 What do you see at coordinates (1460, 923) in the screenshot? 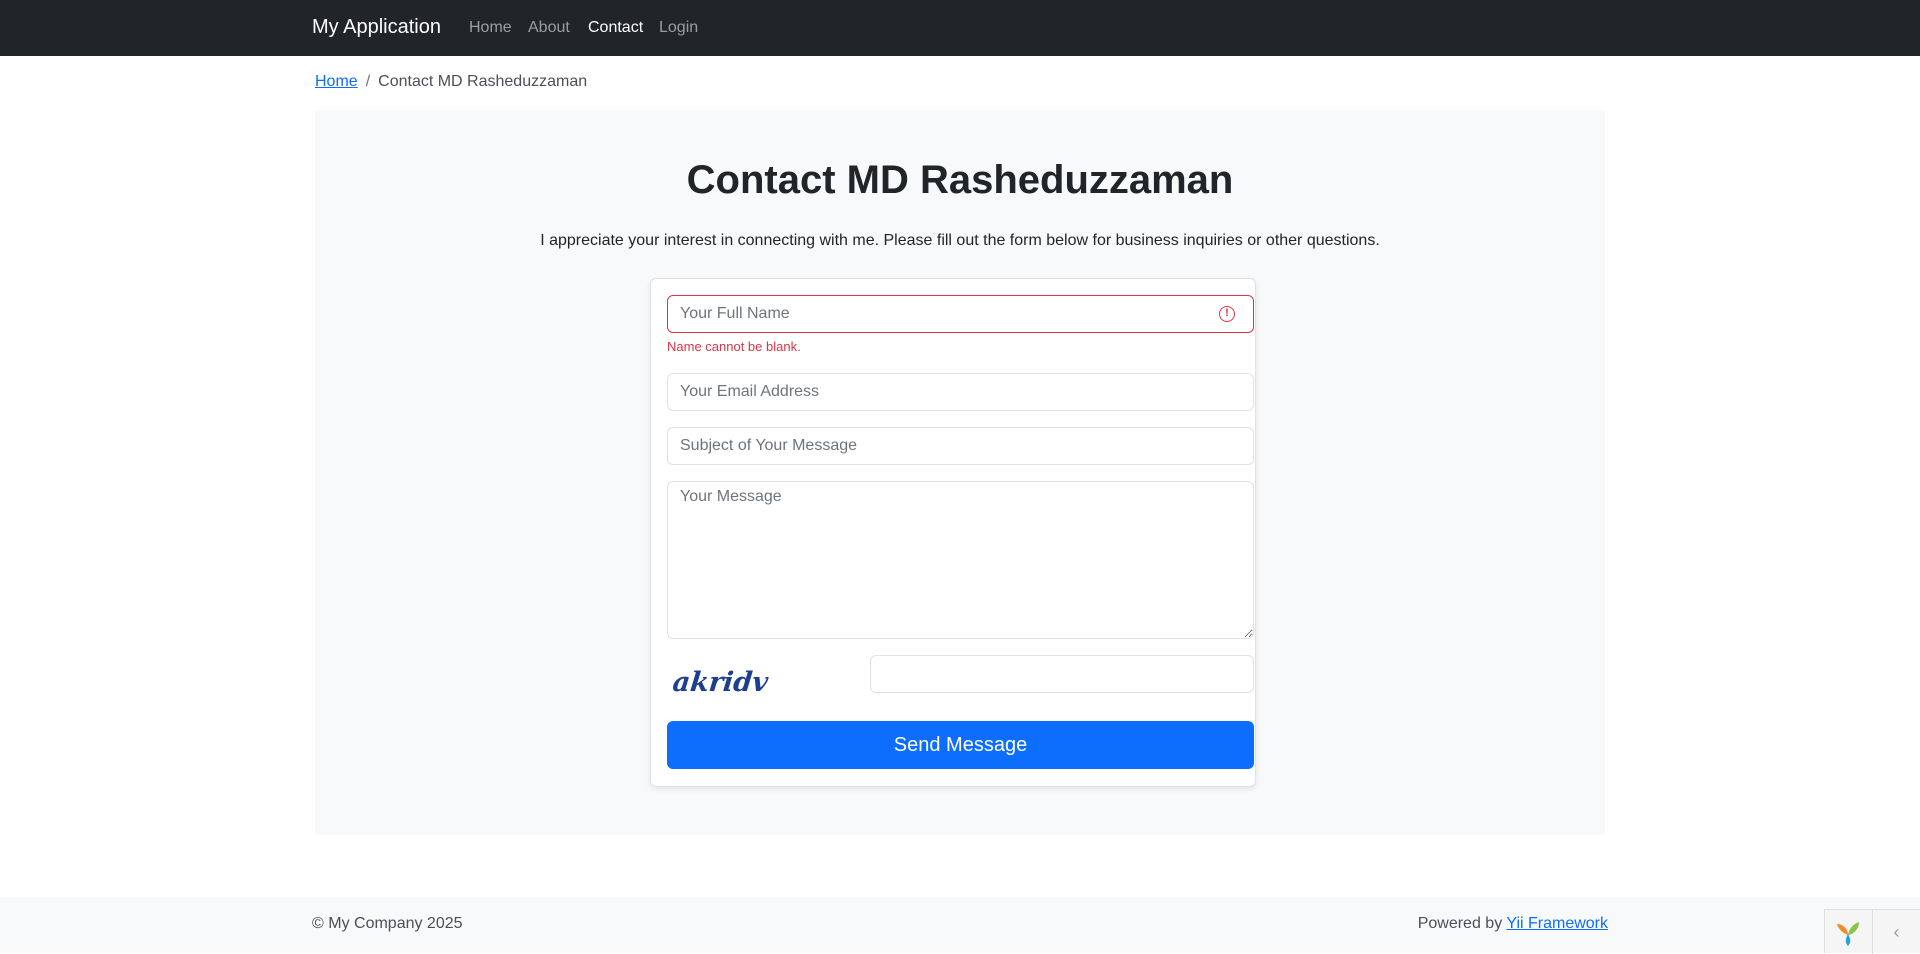
I see `powered-prefix: Powered by` at bounding box center [1460, 923].